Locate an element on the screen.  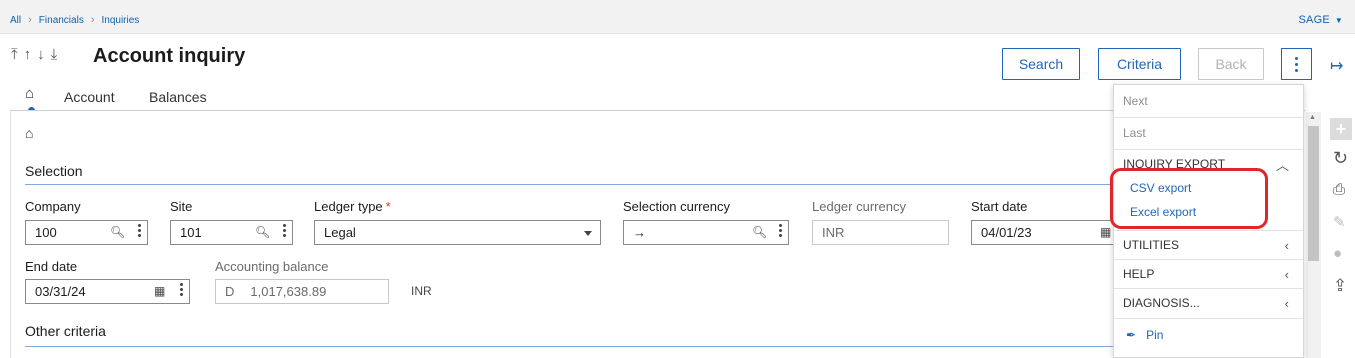
company-value: 100 is located at coordinates (46, 232).